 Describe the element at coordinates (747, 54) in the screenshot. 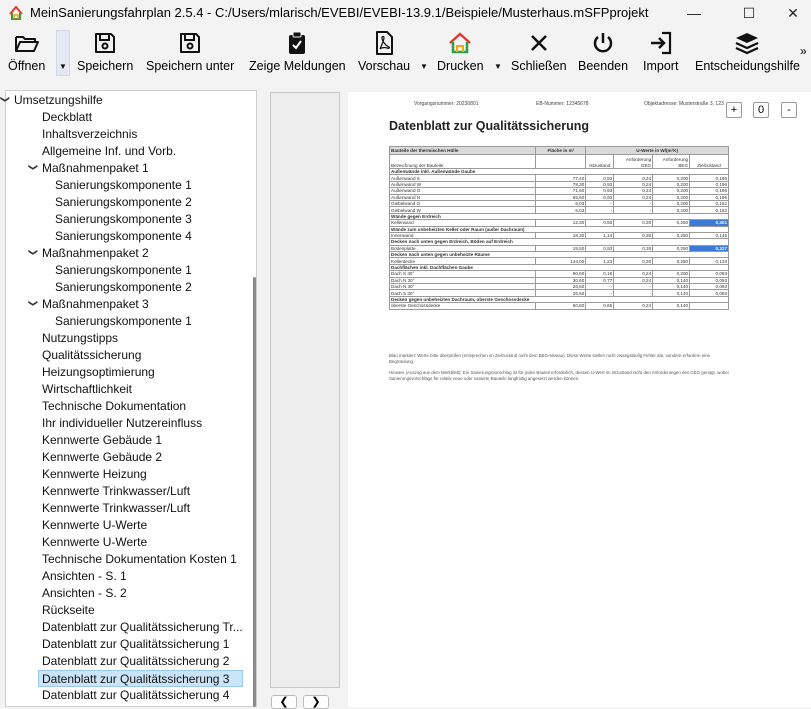

I see `decision-aid-button: Entscheidungshilfe` at that location.